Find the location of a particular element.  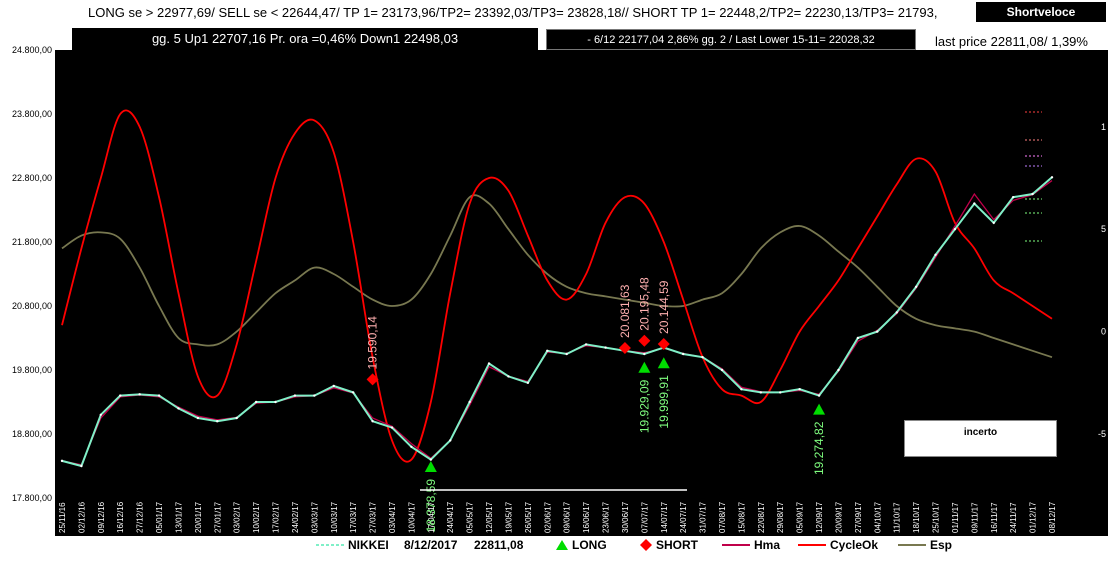

x-tick-label: 29/08/17 is located at coordinates (780, 517).